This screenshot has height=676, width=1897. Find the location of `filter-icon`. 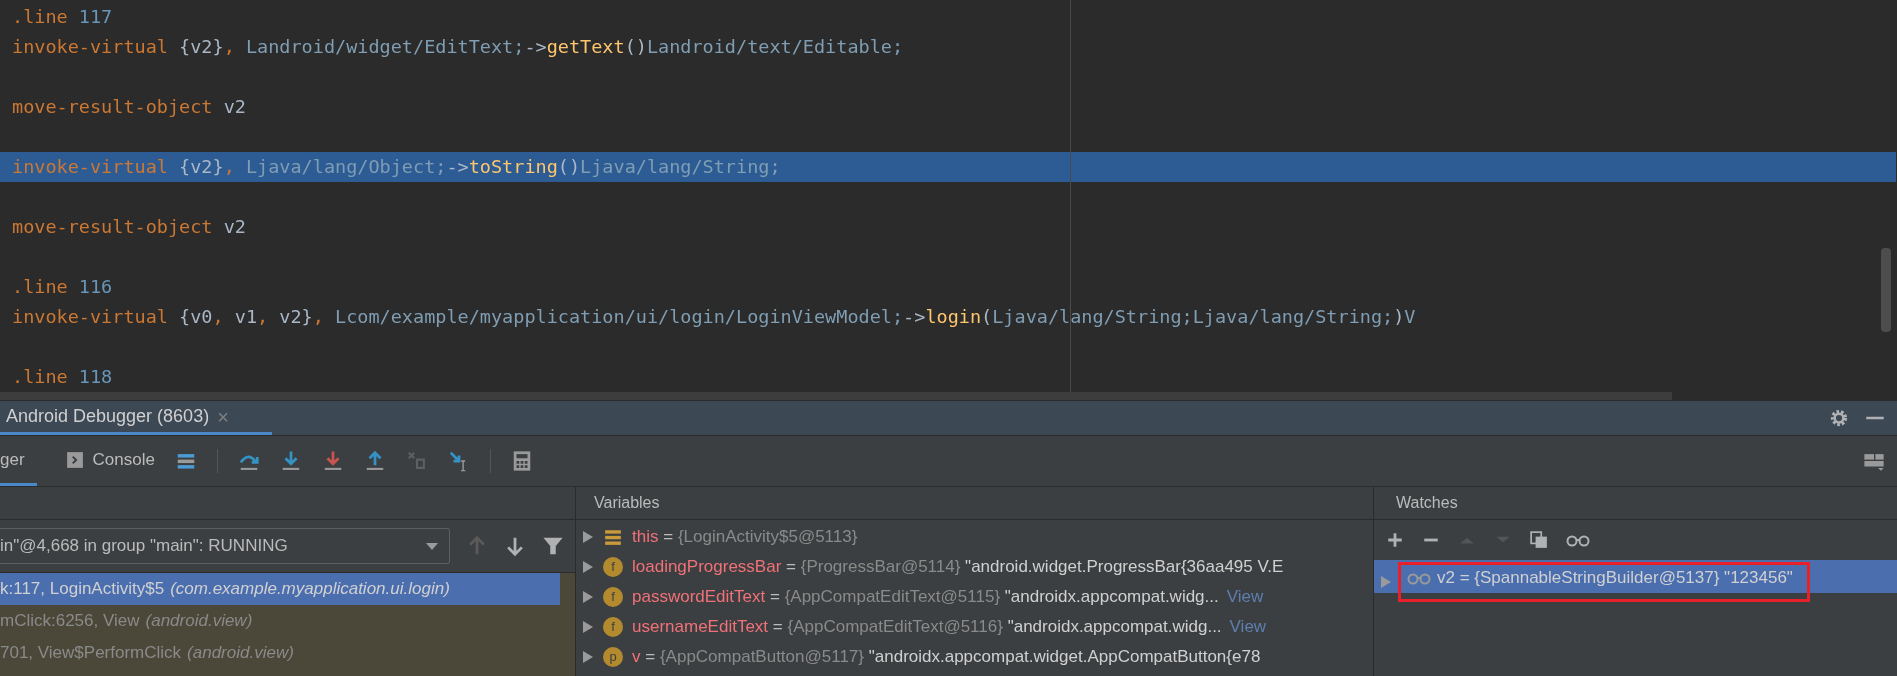

filter-icon is located at coordinates (553, 546).